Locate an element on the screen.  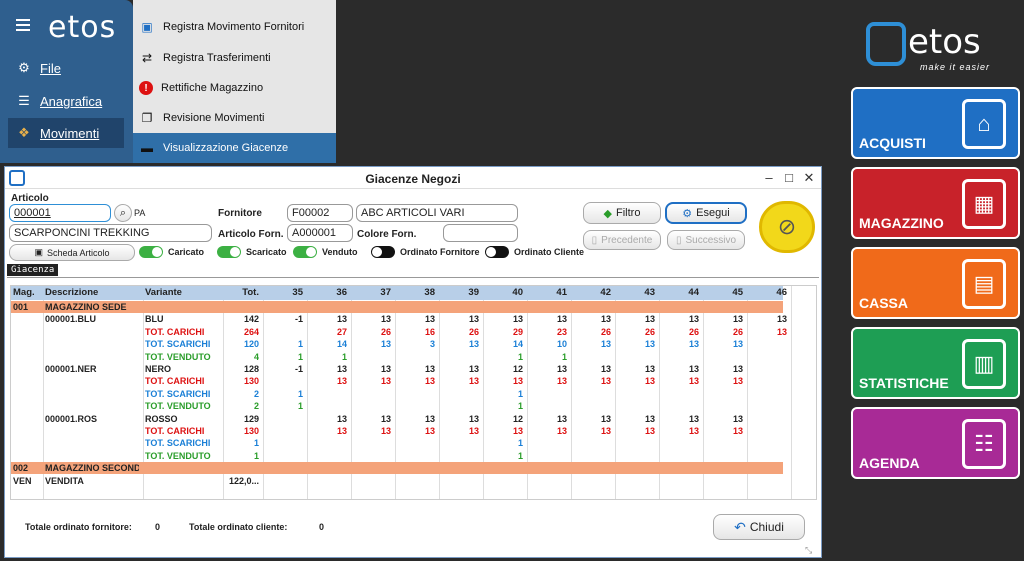
sidebar-item-file: ⚙ File is located at coordinates (66, 68).